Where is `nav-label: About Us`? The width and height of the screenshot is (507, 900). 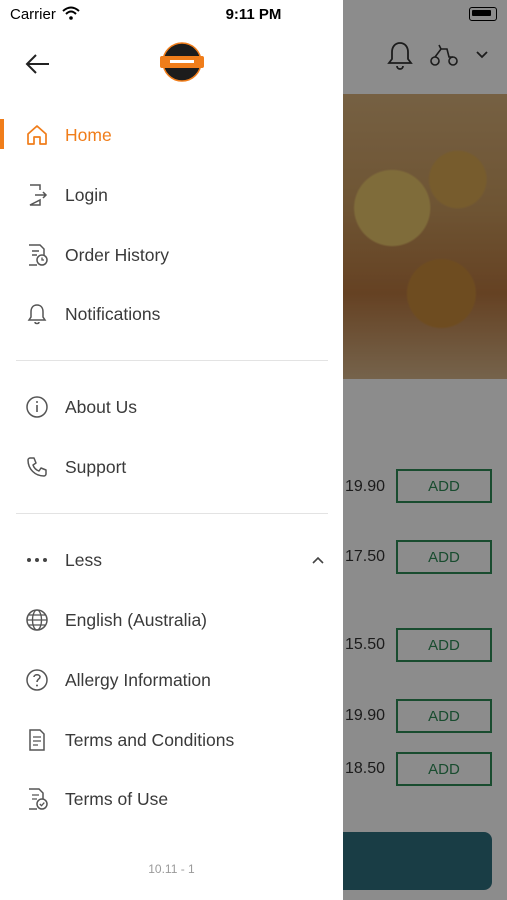 nav-label: About Us is located at coordinates (101, 406).